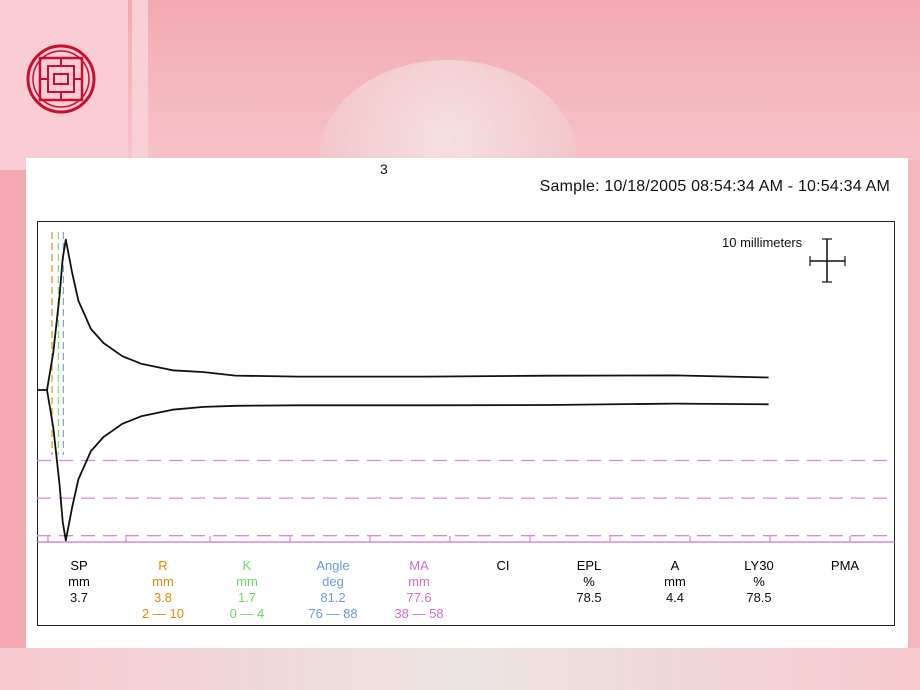  I want to click on stat-name: LY30, so click(759, 565).